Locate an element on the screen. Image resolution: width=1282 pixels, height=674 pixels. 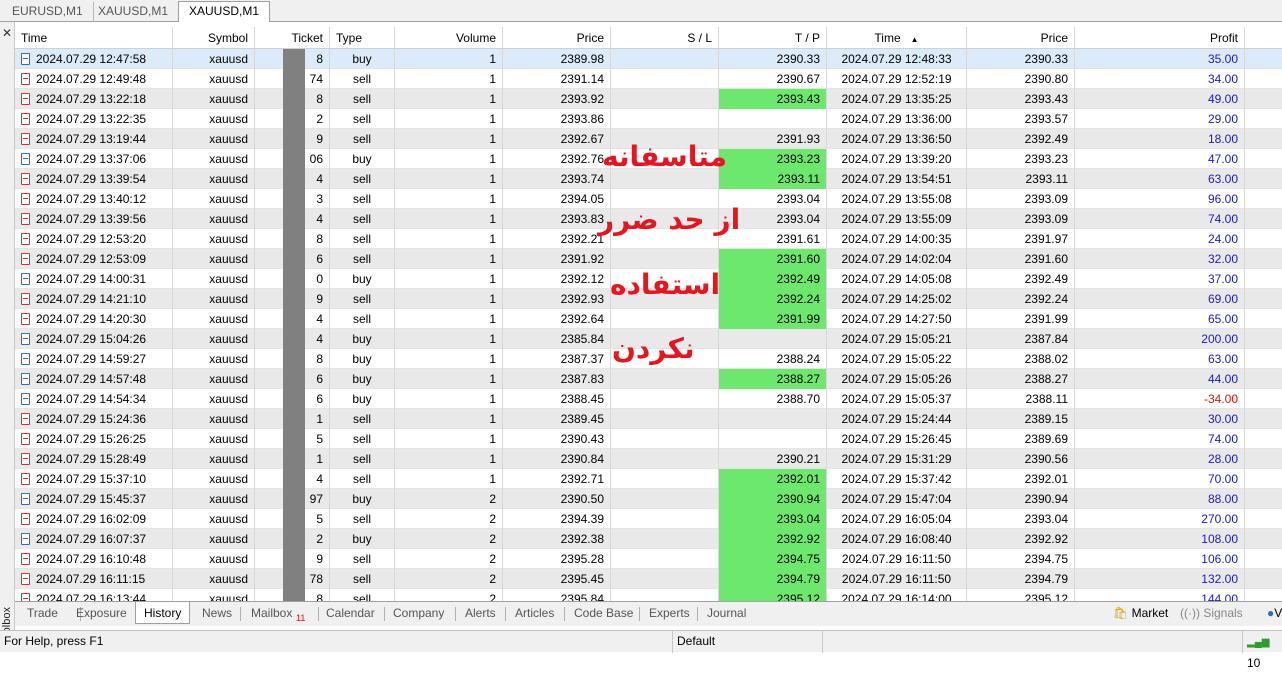
cell-close-time: 2024.07.29 15:47:04 is located at coordinates (897, 499).